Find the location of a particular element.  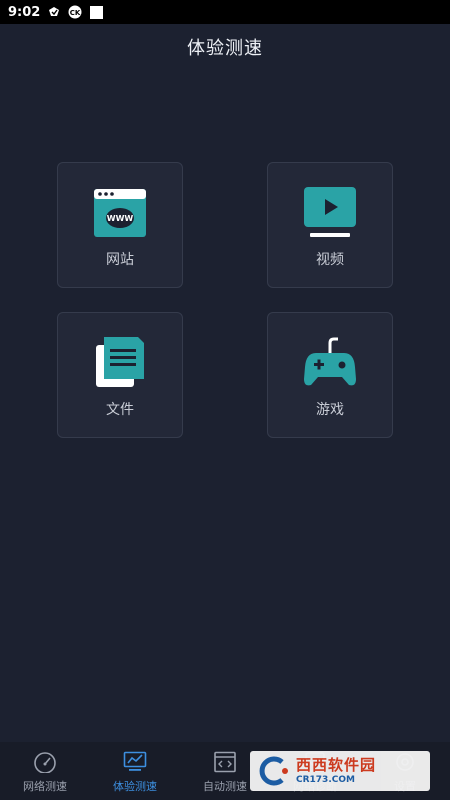

watermark-c-icon is located at coordinates (273, 771).